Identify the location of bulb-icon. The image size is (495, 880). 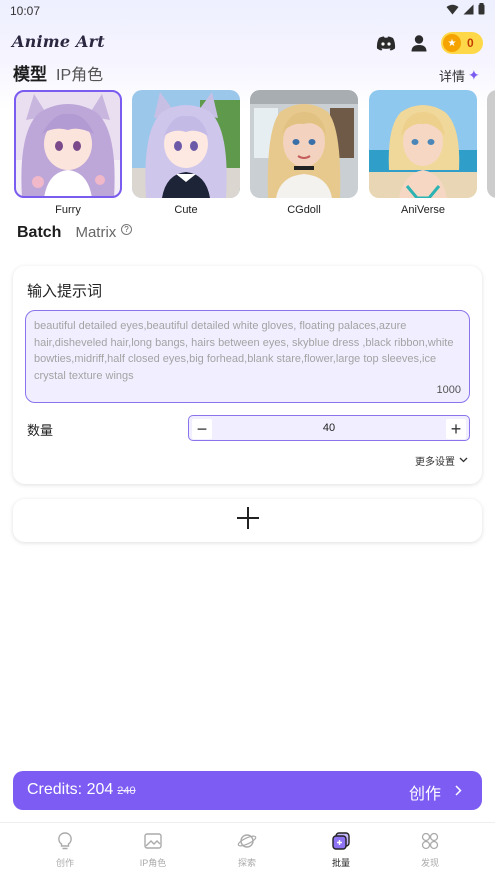
(65, 841).